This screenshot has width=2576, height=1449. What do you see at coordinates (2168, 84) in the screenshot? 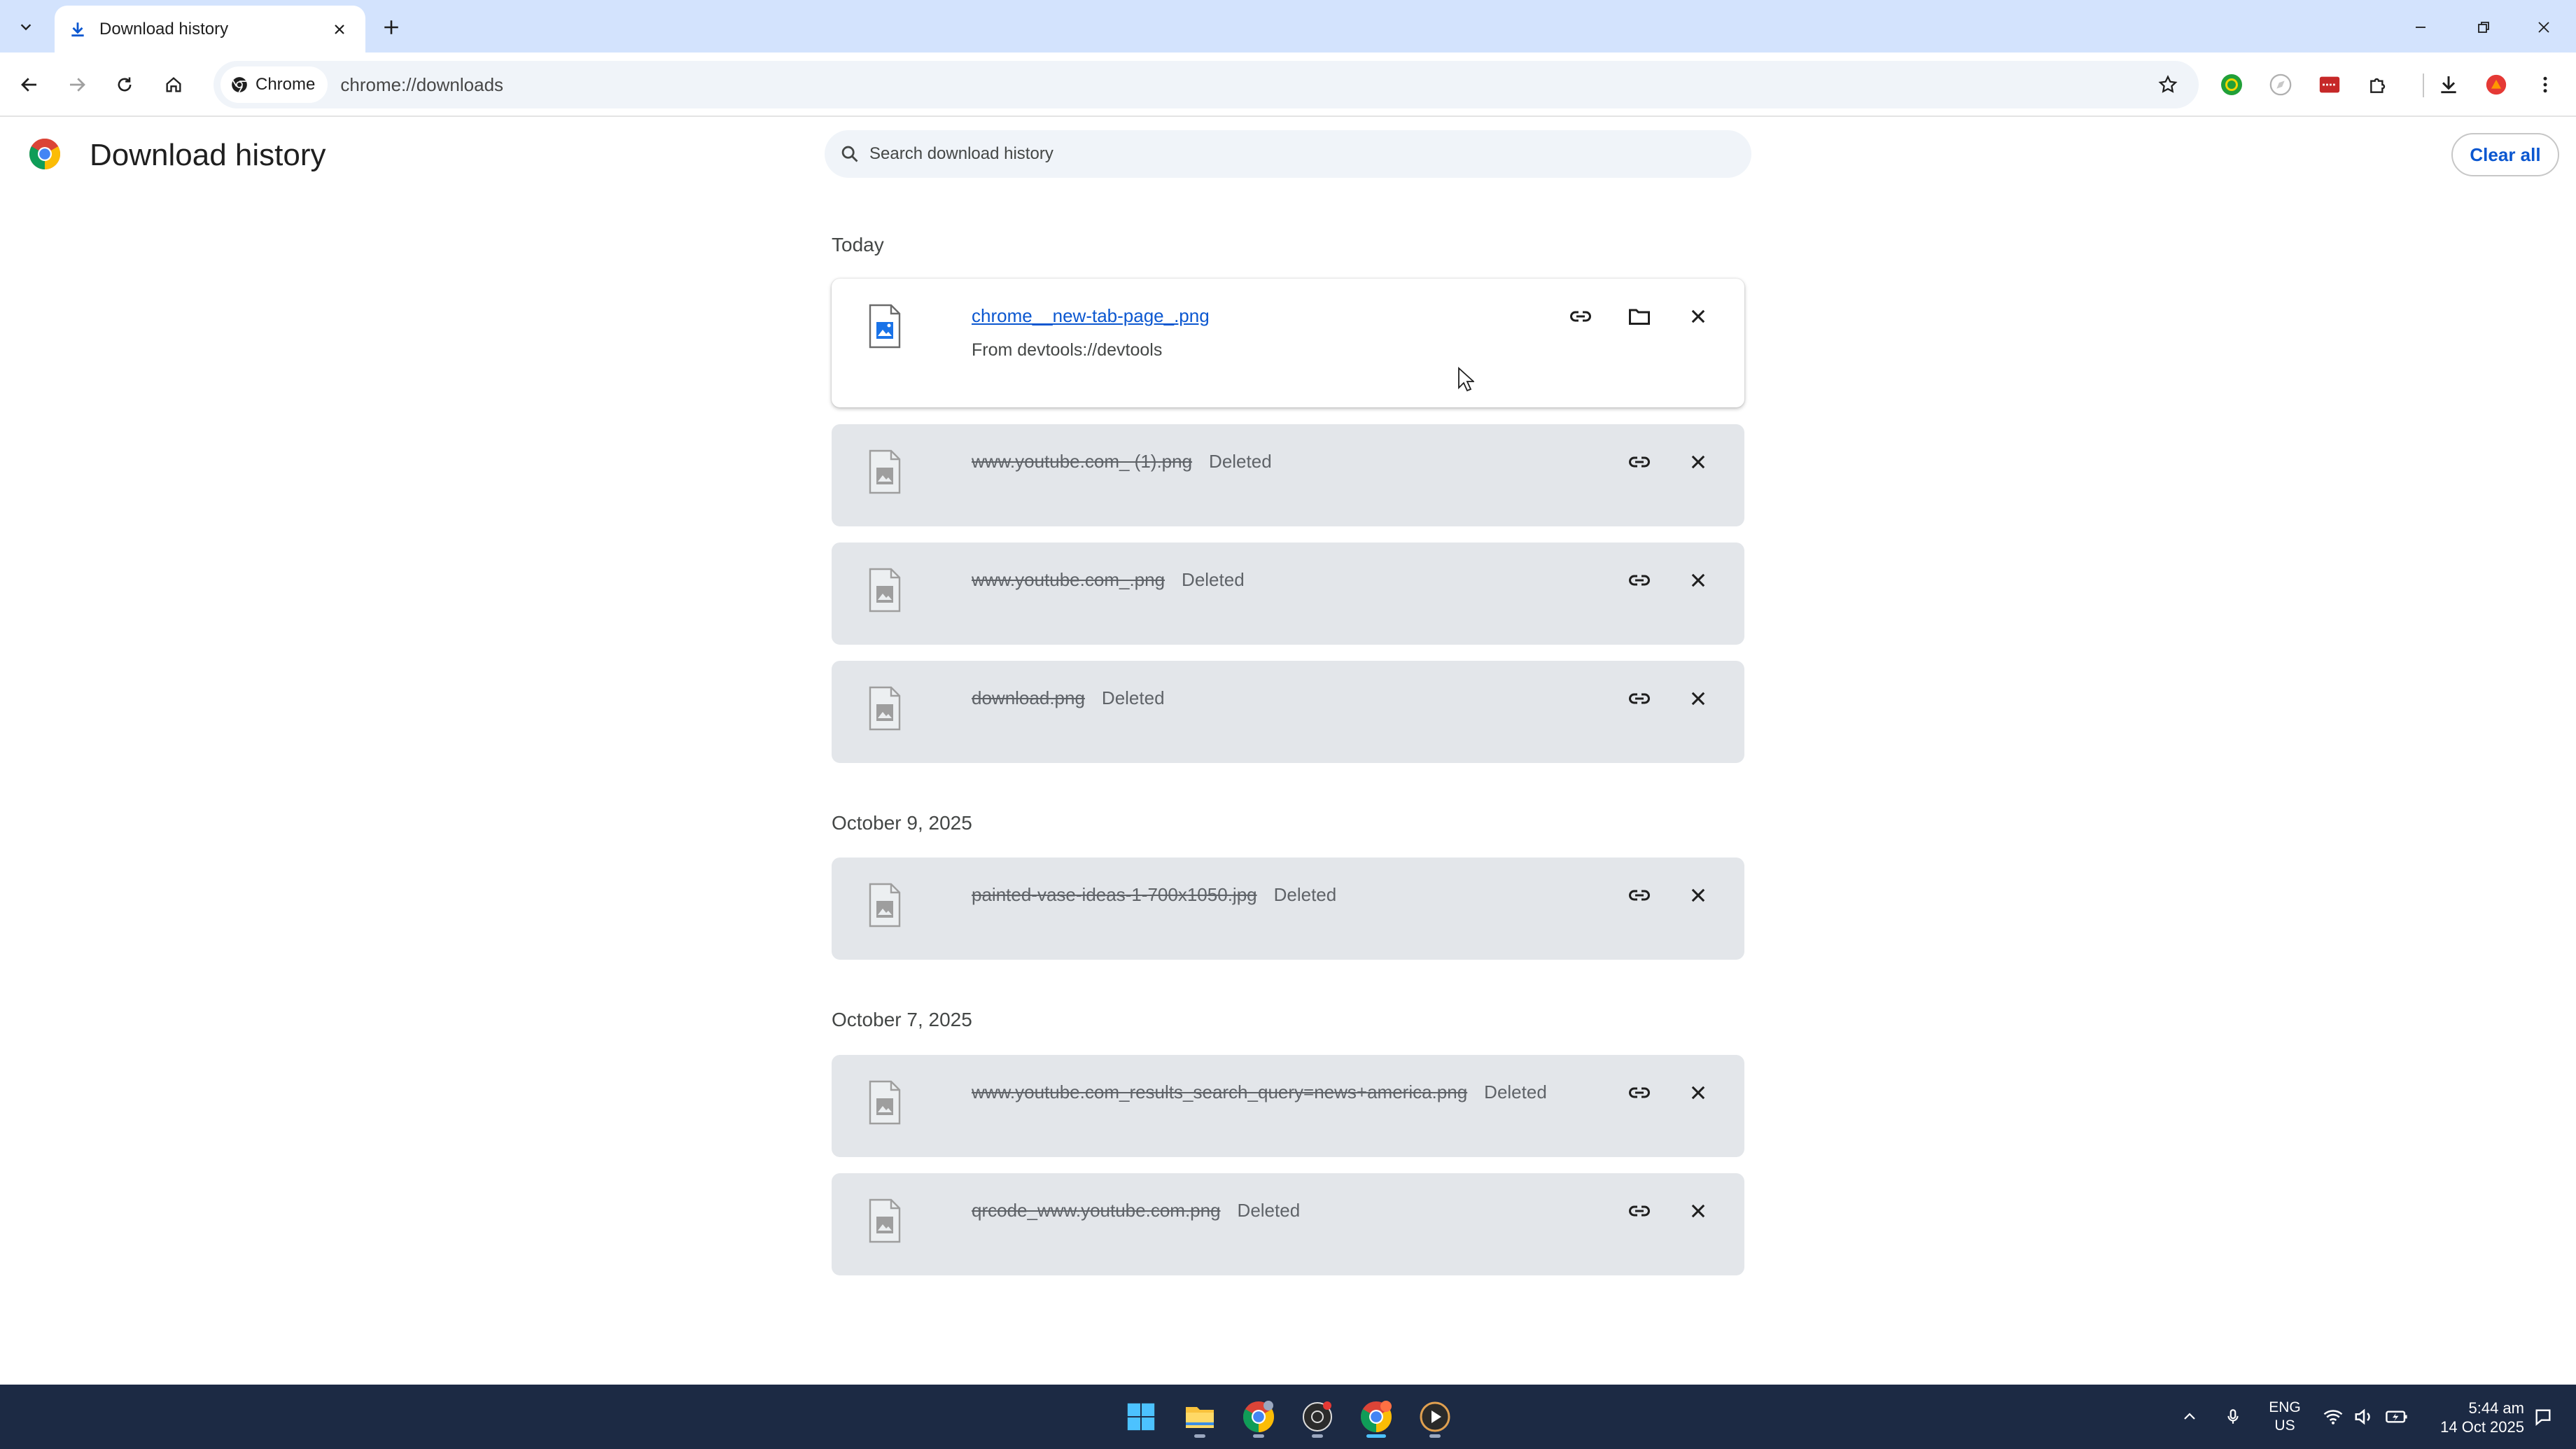
I see `bookmark-button` at bounding box center [2168, 84].